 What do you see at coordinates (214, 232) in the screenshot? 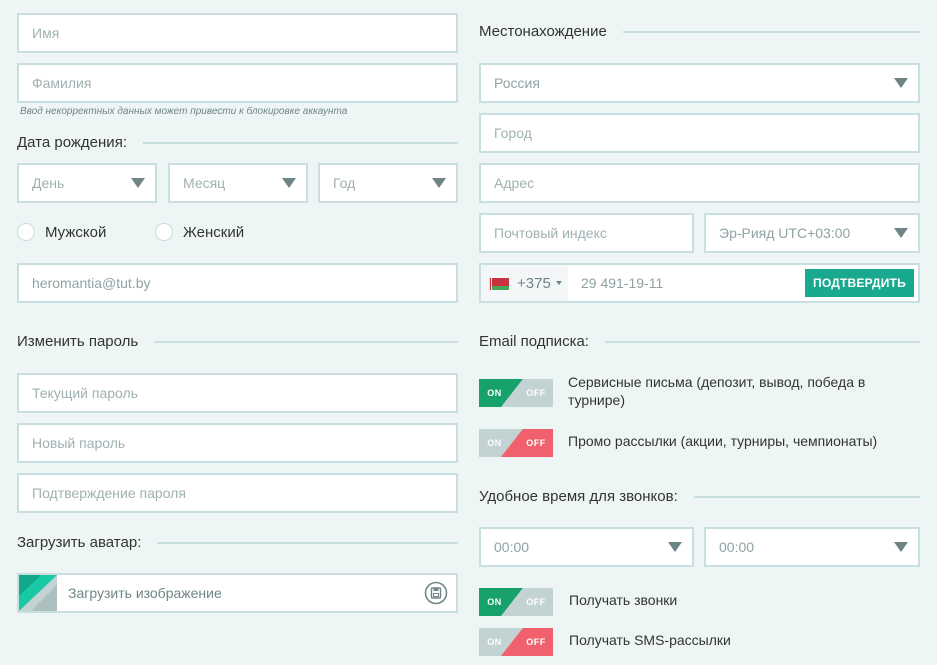
I see `gender-female-label: Женский` at bounding box center [214, 232].